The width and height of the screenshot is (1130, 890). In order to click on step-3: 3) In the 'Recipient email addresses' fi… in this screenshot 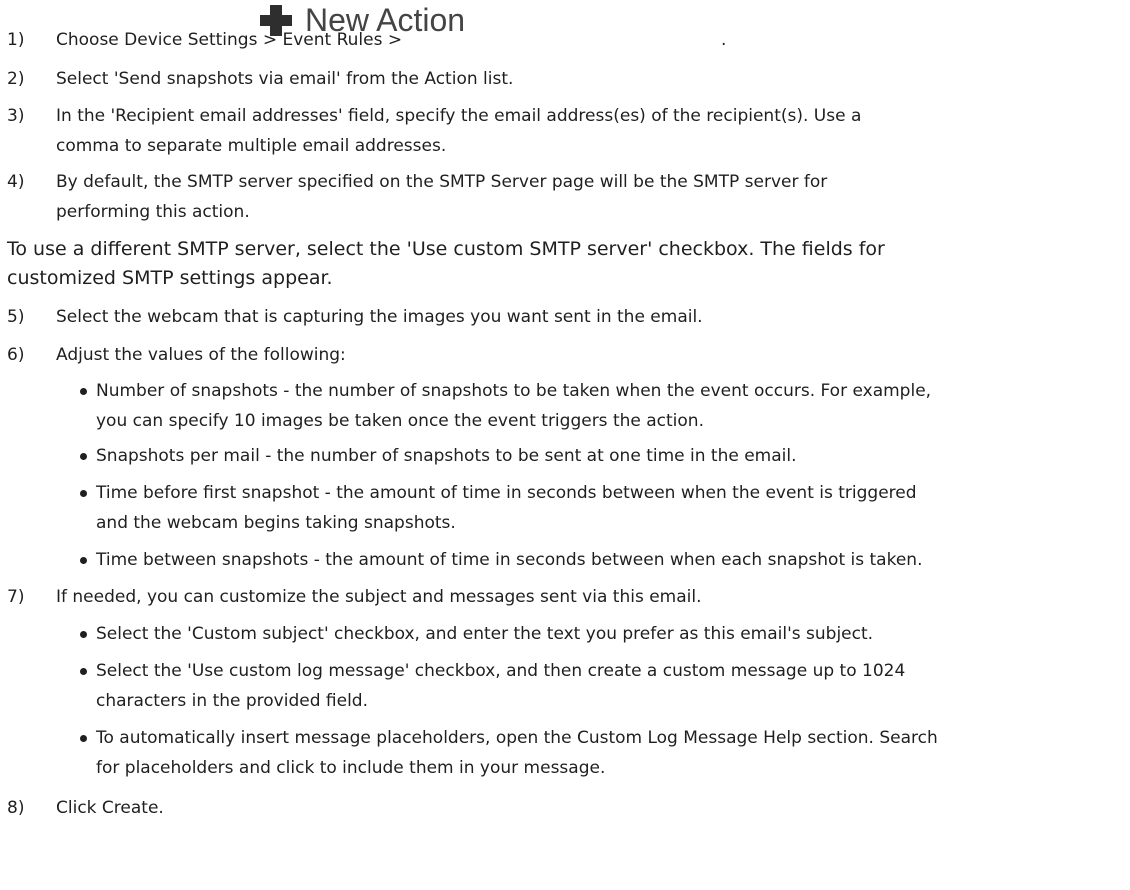, I will do `click(565, 131)`.